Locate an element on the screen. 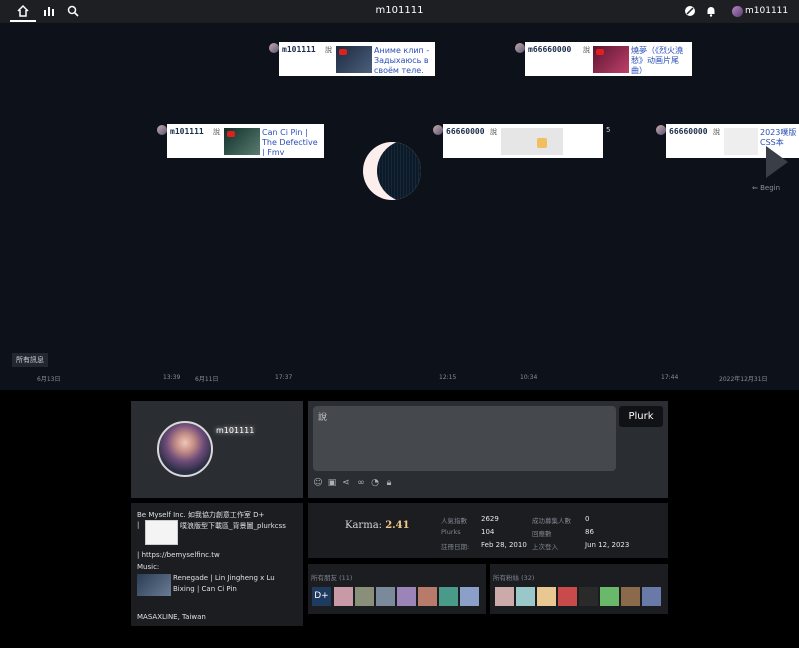 This screenshot has height=648, width=799. music-title: Bixing | Can Ci Pin is located at coordinates (205, 589).